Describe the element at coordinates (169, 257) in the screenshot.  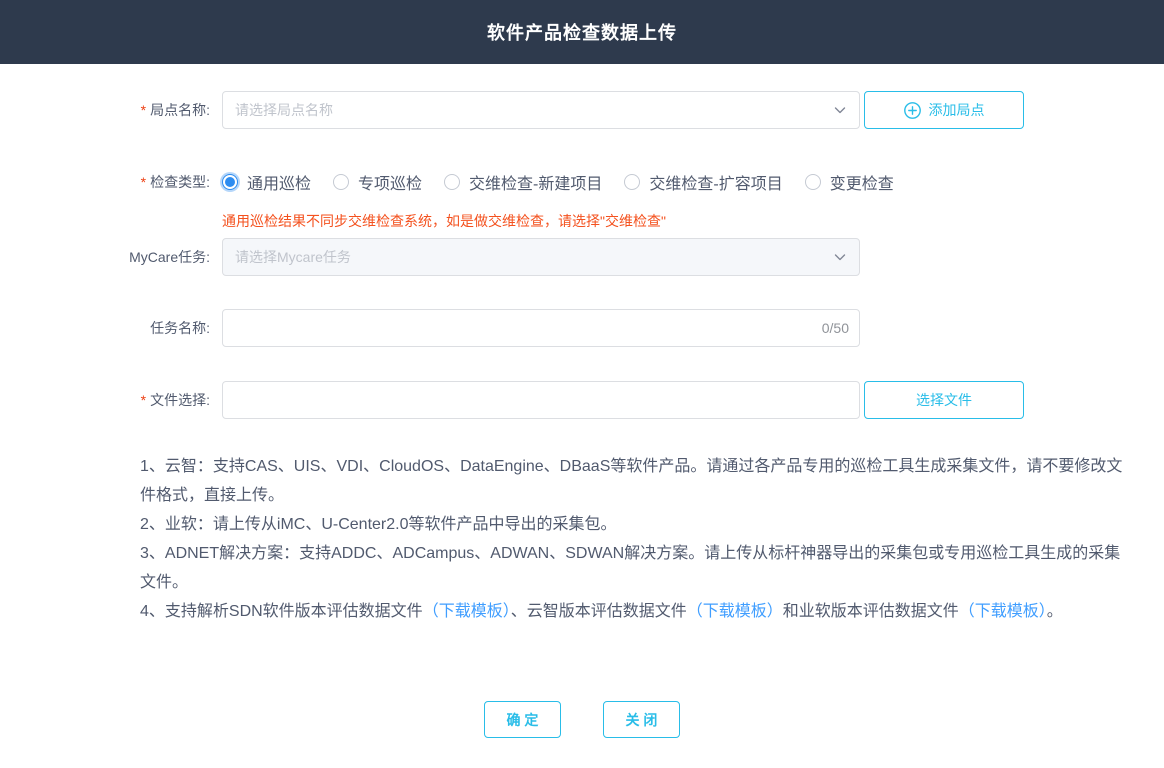
I see `mycare-task-label: MyCare任务:` at that location.